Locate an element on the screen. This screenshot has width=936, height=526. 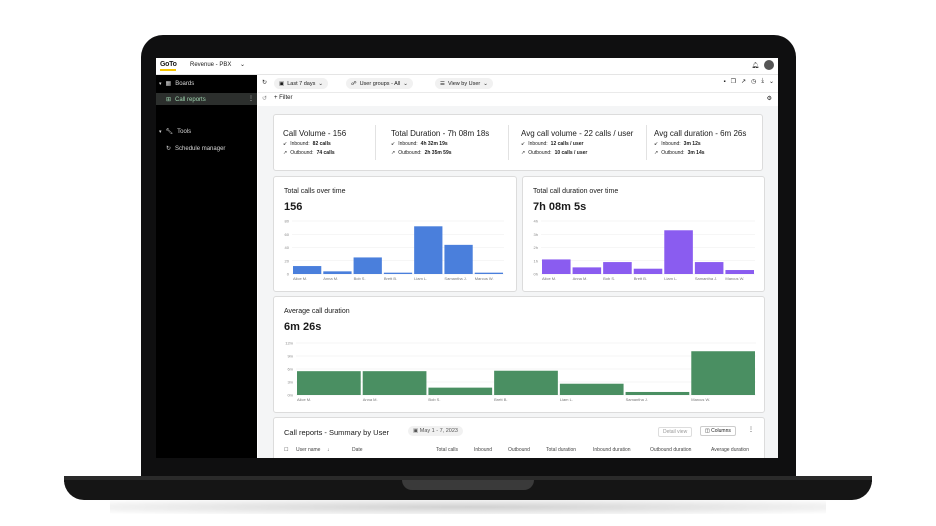
phone-in-icon: ↙ is located at coordinates (656, 144).